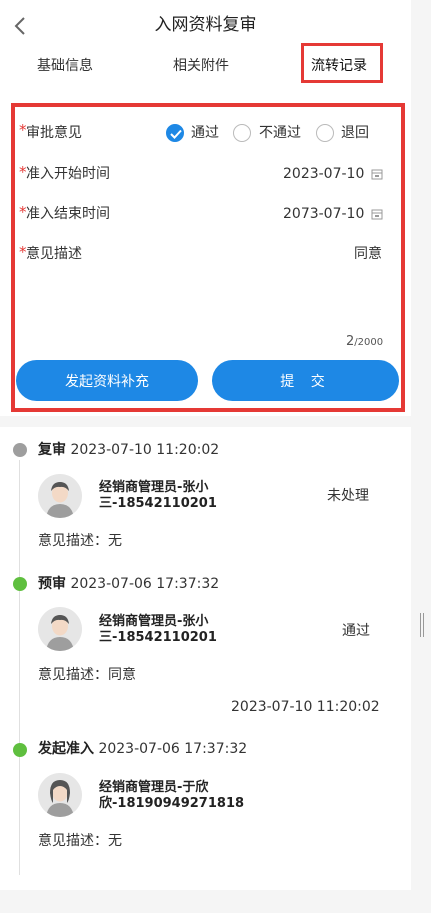 This screenshot has height=913, width=431. I want to click on start-date-label: 准入开始时间, so click(68, 174).